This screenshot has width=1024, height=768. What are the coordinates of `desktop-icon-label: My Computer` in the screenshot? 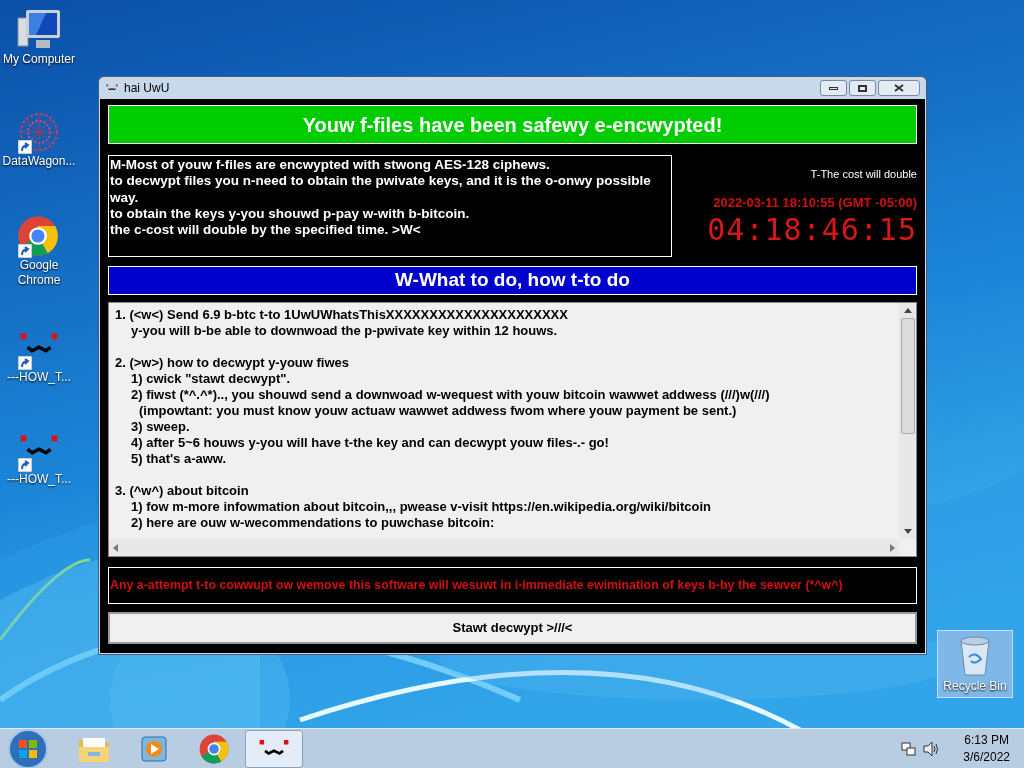 It's located at (39, 59).